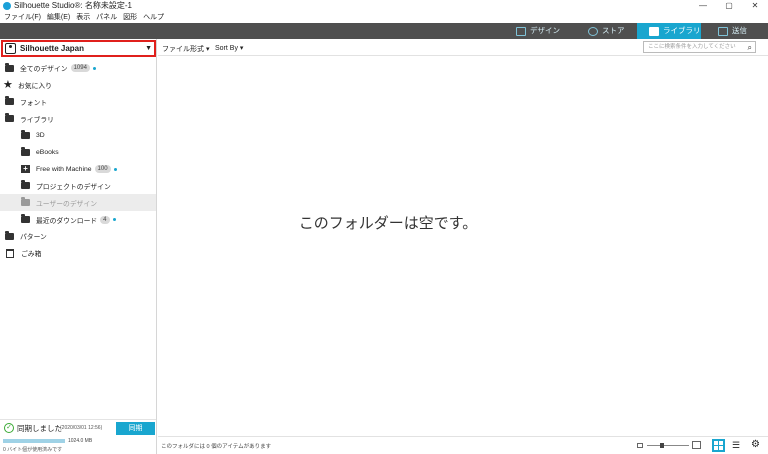  I want to click on folder-label: お気に入り, so click(35, 87).